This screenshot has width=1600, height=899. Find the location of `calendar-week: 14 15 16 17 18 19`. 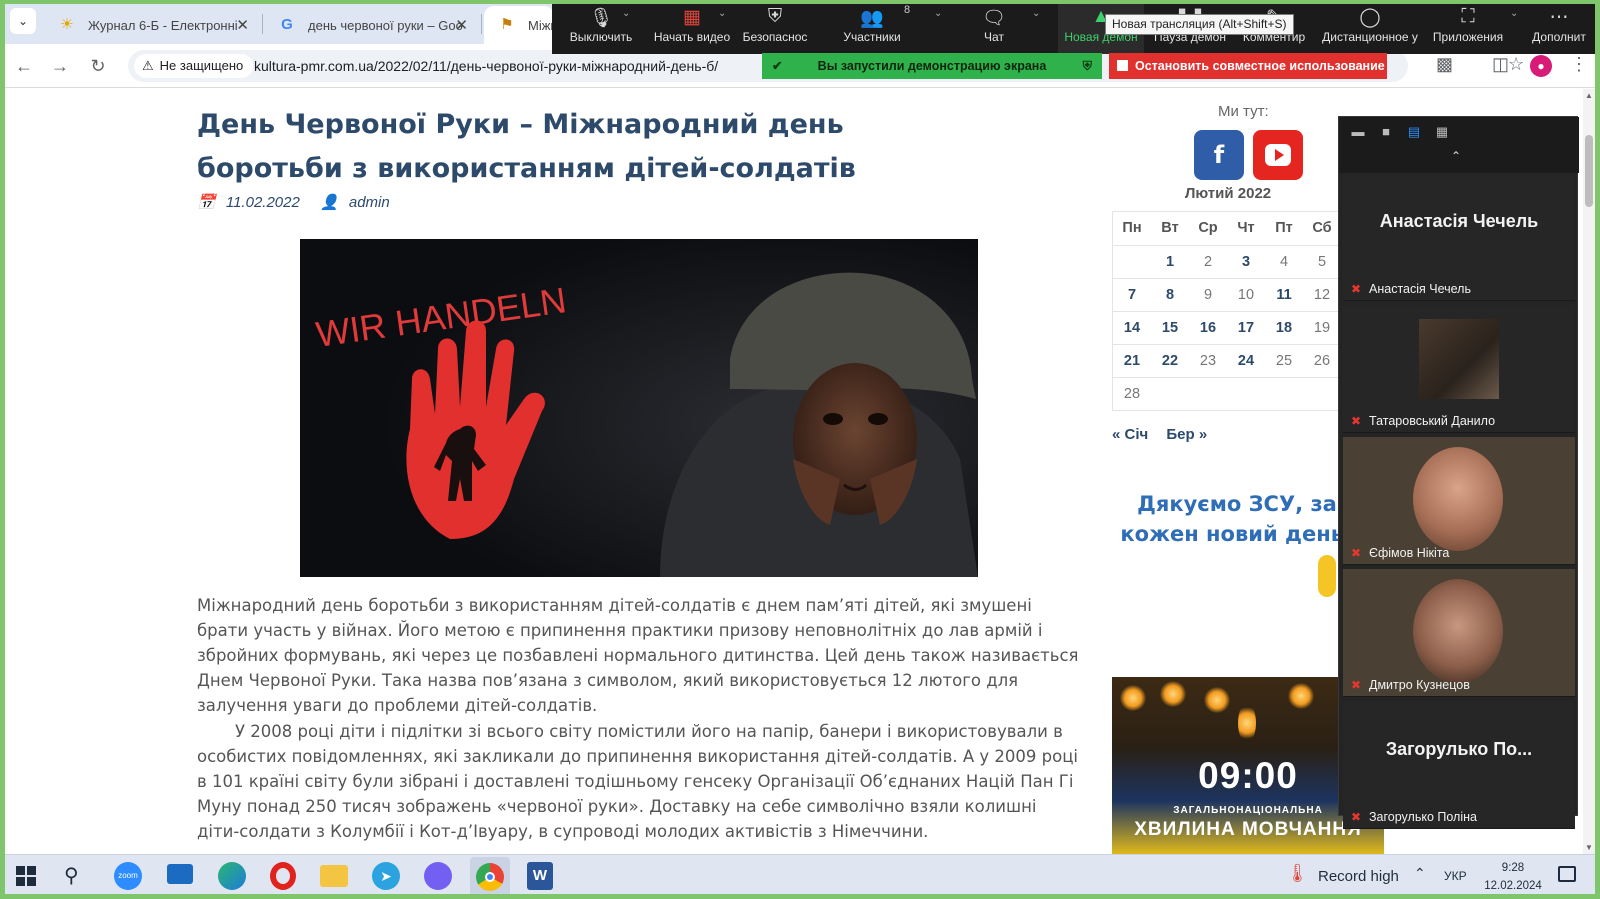

calendar-week: 14 15 16 17 18 19 is located at coordinates (1228, 327).